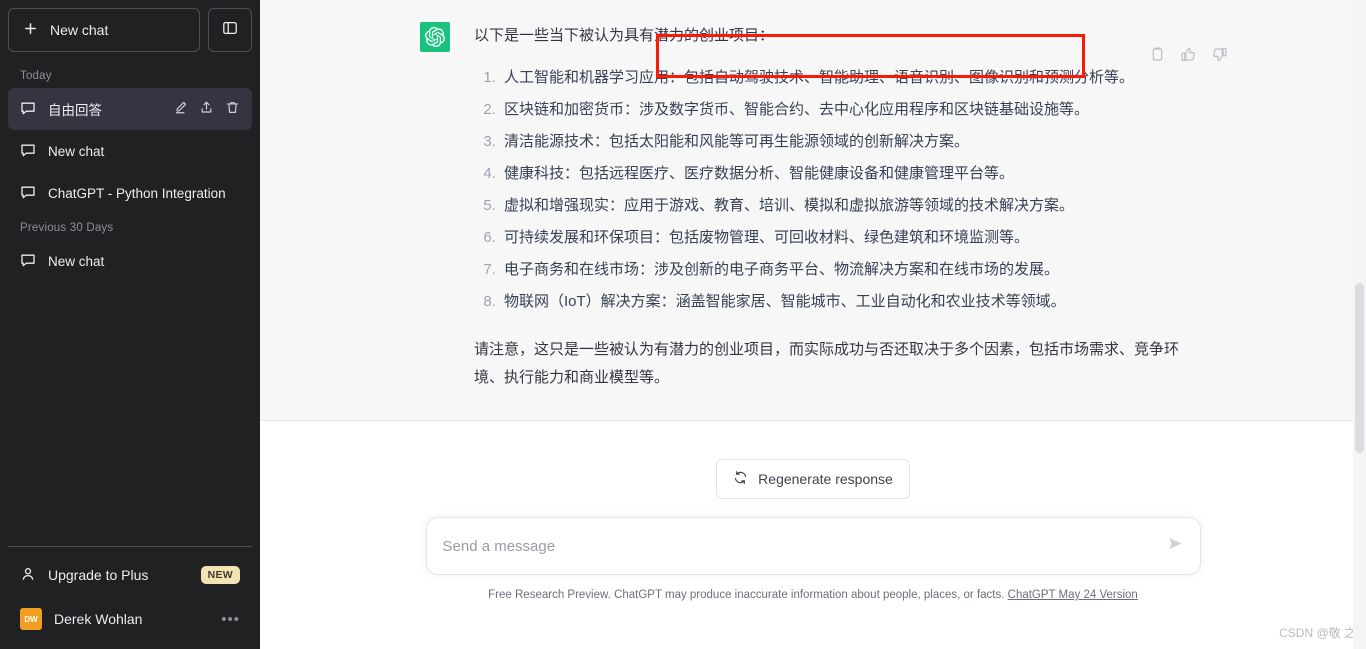  Describe the element at coordinates (804, 546) in the screenshot. I see `search-input` at that location.